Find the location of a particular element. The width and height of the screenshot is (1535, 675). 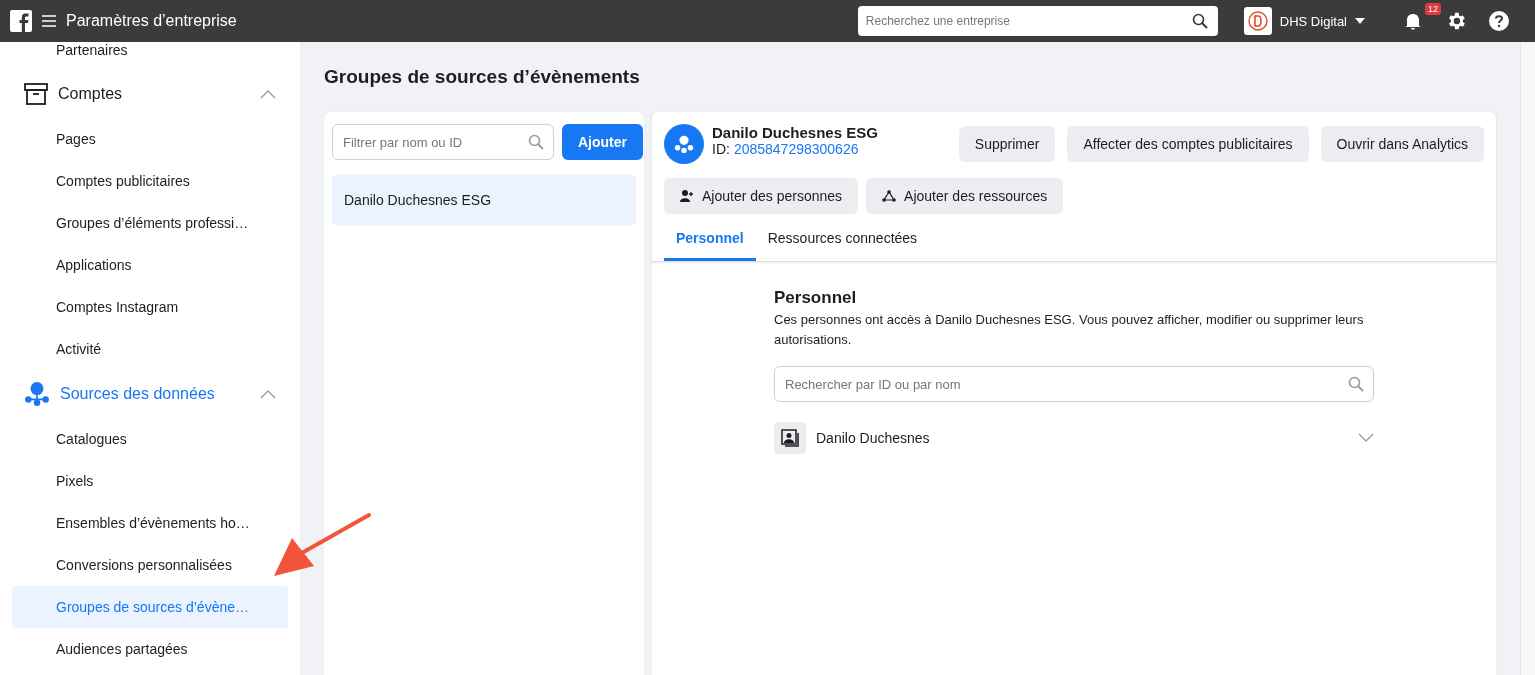

id-label: ID: is located at coordinates (721, 149).